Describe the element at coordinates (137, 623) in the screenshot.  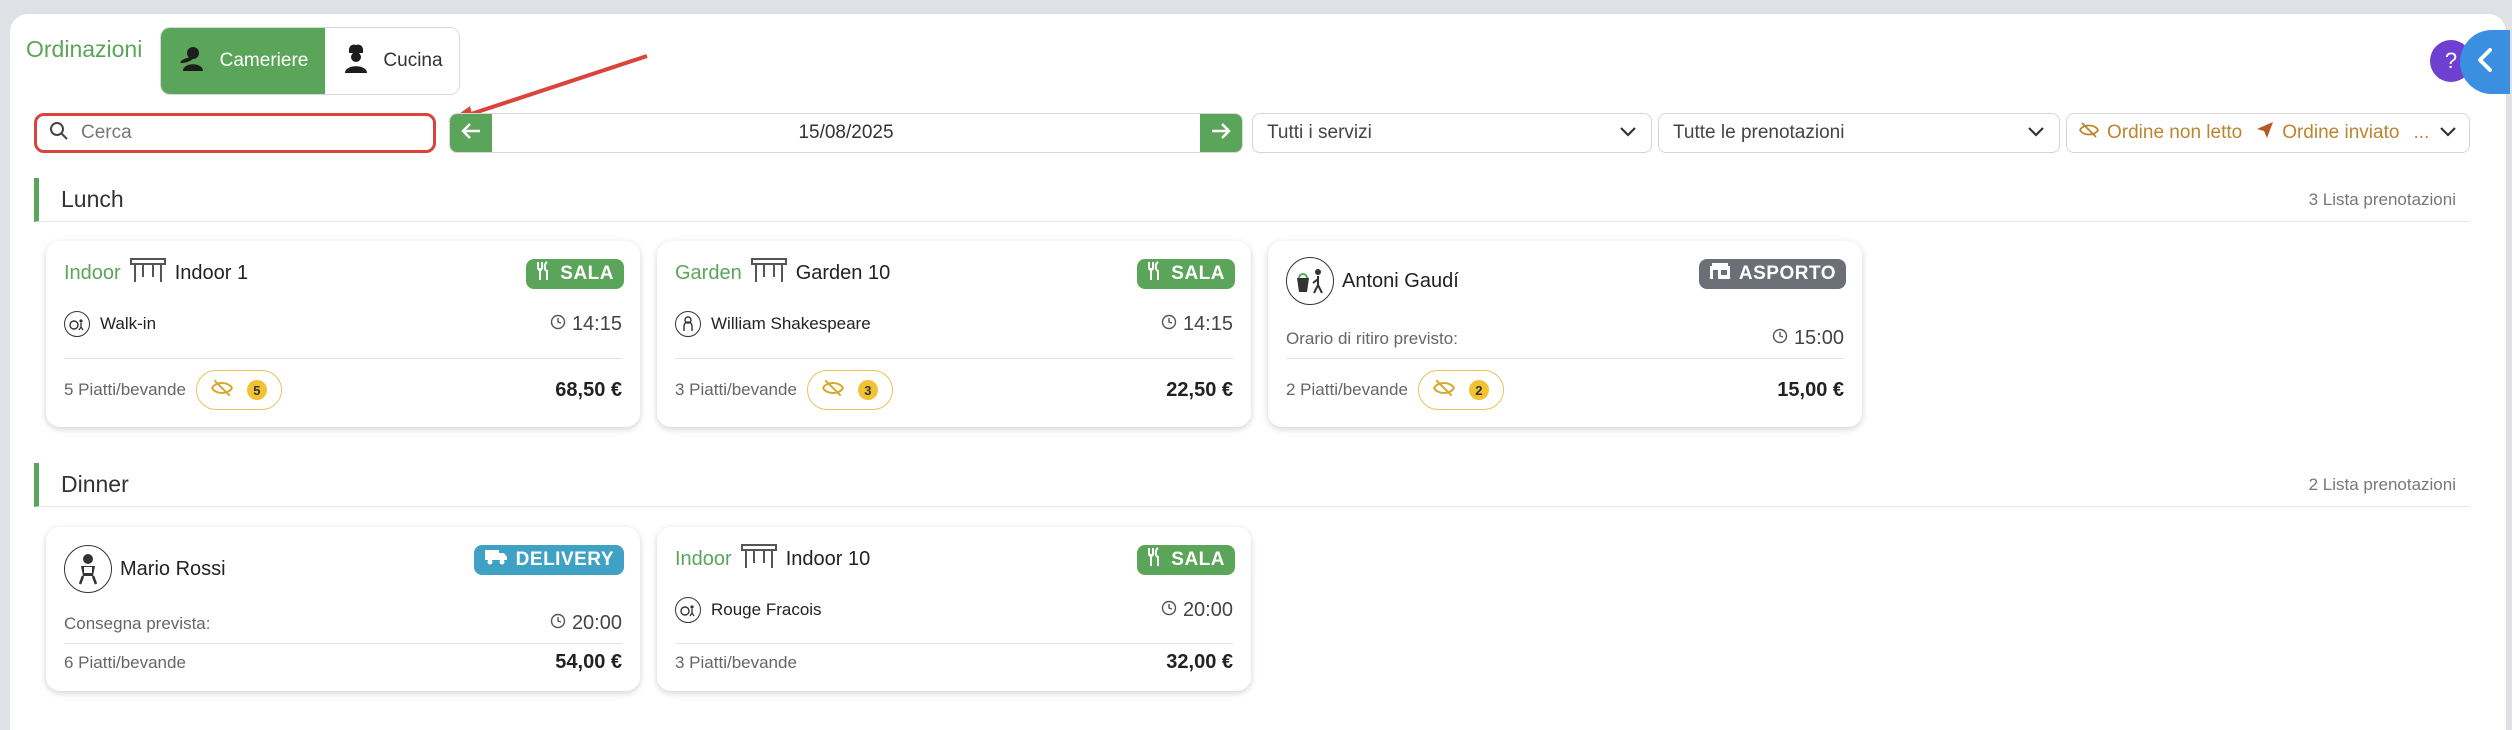
I see `delivery-time-label: Consegna prevista:` at that location.